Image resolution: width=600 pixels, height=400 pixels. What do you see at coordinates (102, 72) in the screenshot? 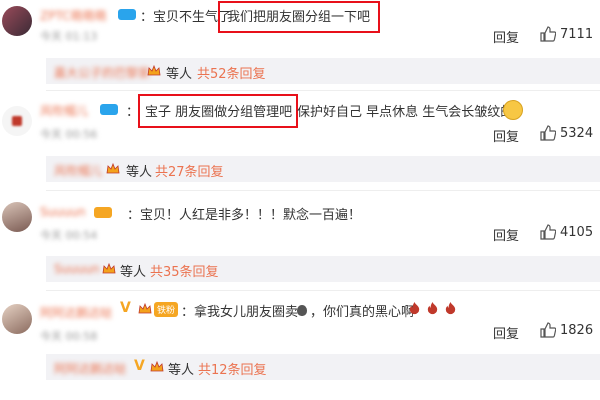
I see `reply-user: 嘉大公子的巴黎家` at bounding box center [102, 72].